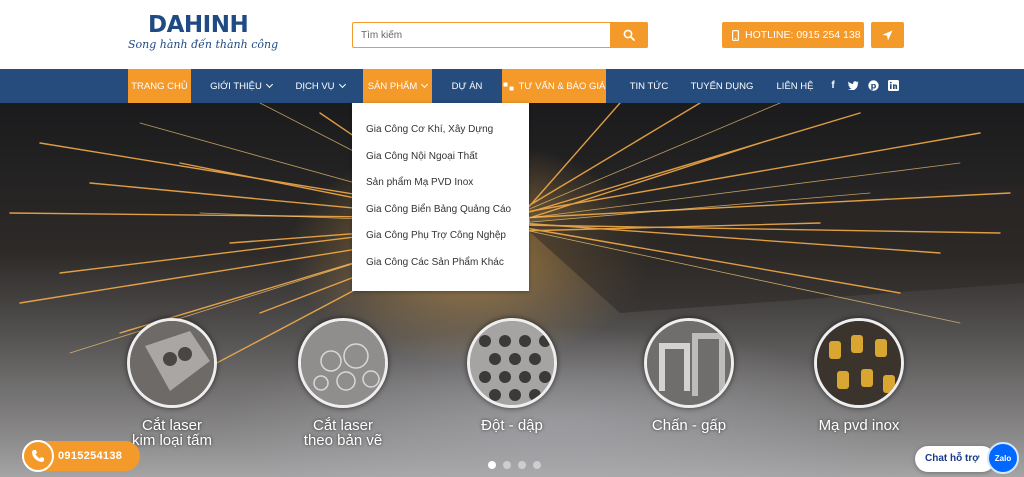 Image resolution: width=1024 pixels, height=477 pixels. I want to click on laser-drawing-image, so click(343, 363).